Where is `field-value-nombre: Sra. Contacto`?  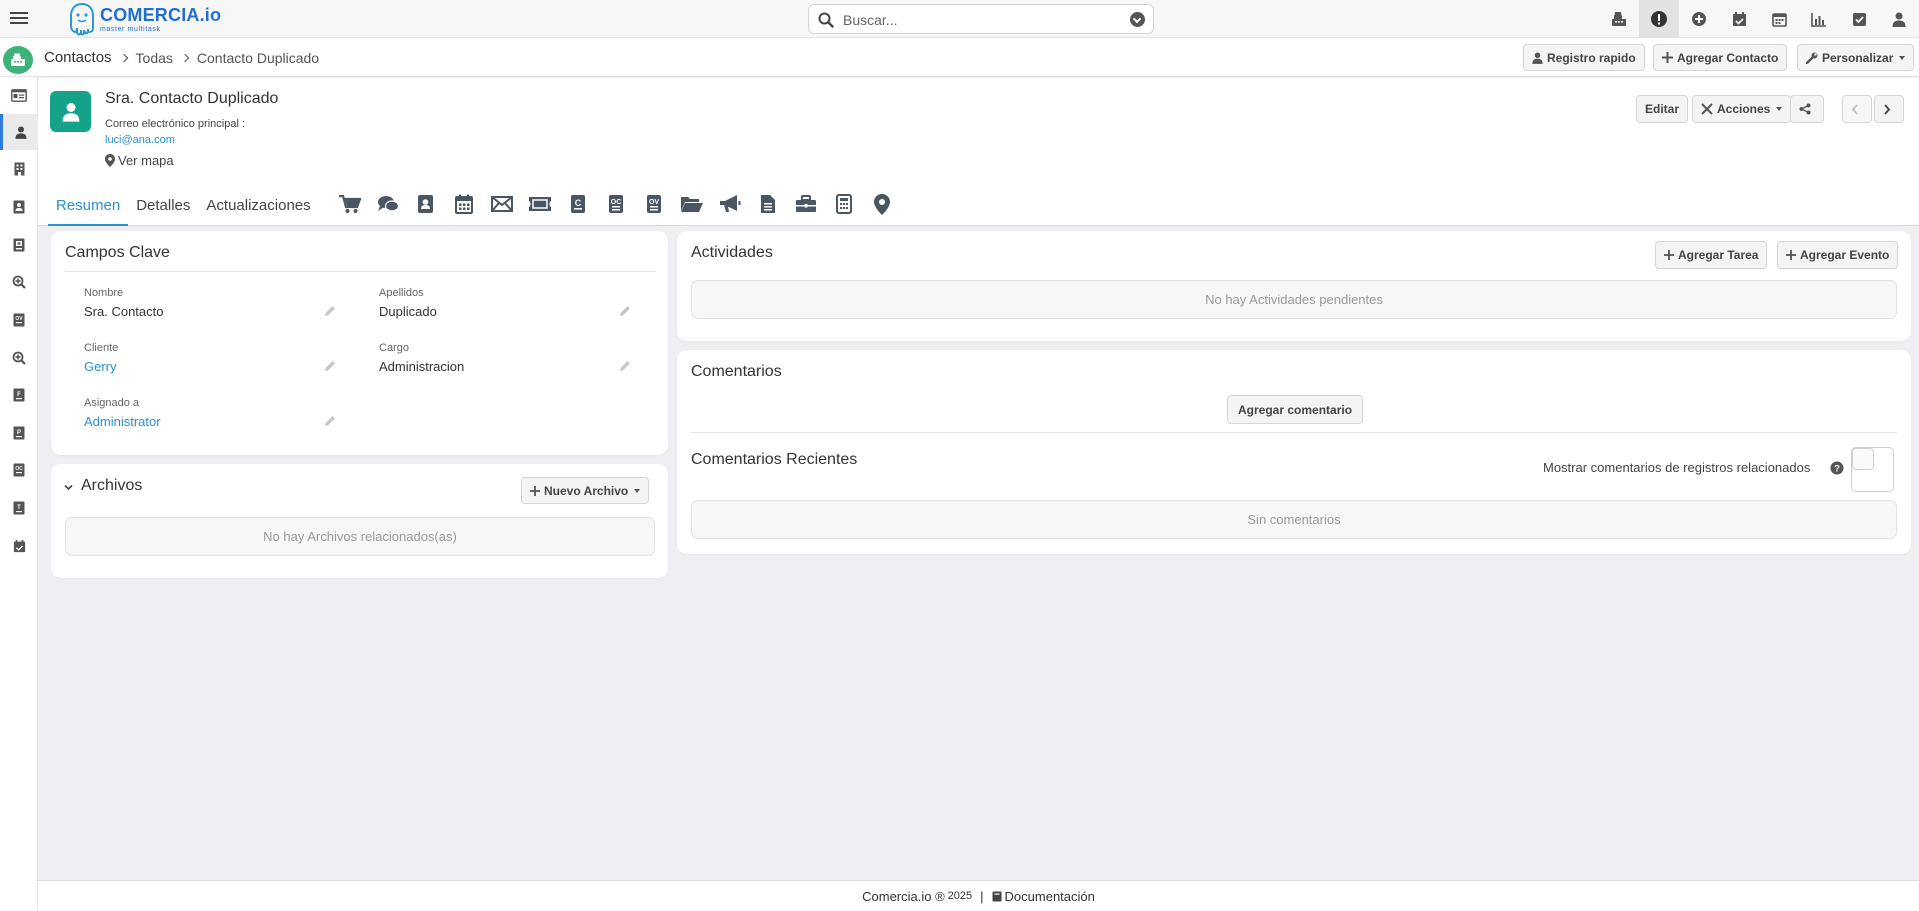 field-value-nombre: Sra. Contacto is located at coordinates (124, 311).